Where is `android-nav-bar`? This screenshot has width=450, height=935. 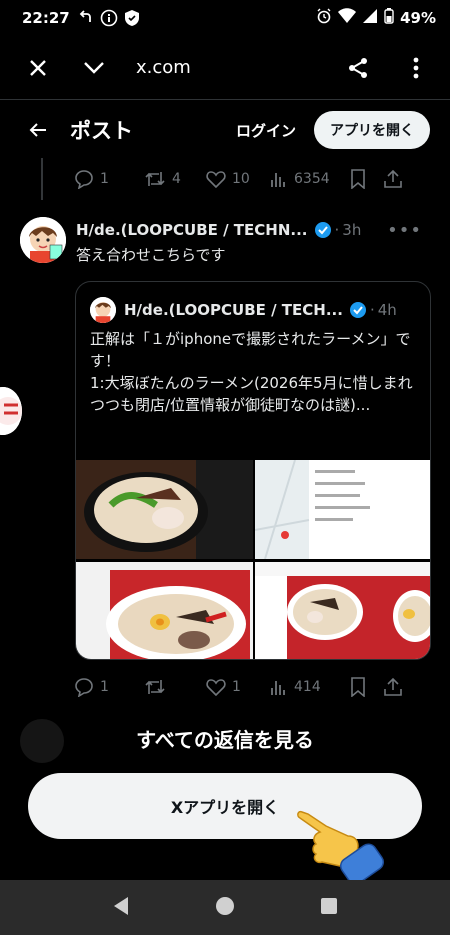
android-nav-bar is located at coordinates (225, 907).